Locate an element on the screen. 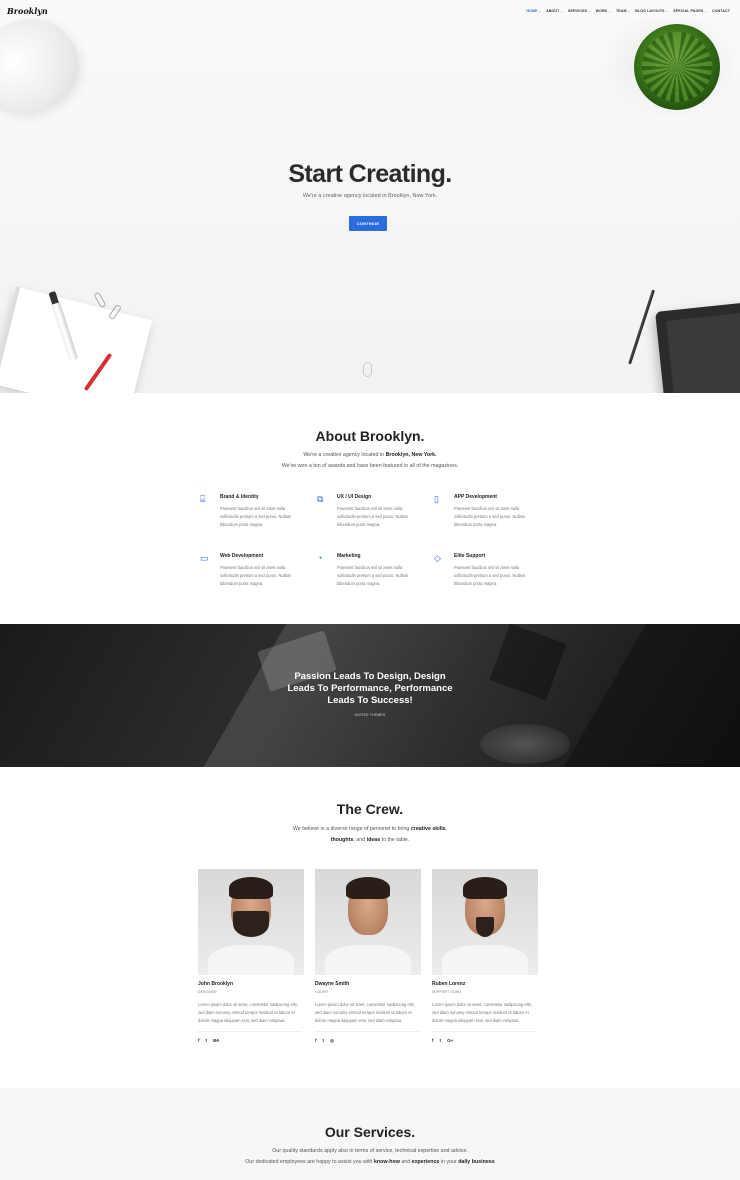 This screenshot has height=1180, width=740. banner-quote-line: Leads To Performance, Performance is located at coordinates (370, 688).